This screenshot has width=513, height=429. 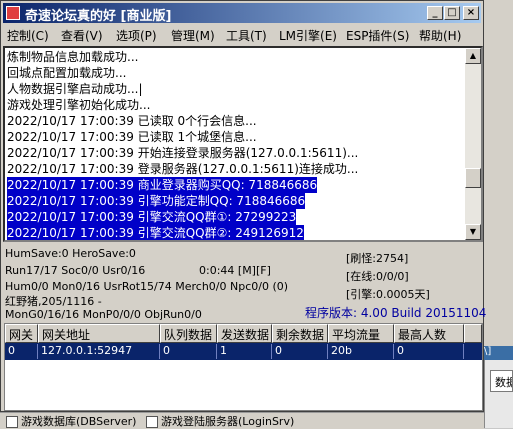 What do you see at coordinates (361, 351) in the screenshot?
I see `cell-avg-traffic: 20b` at bounding box center [361, 351].